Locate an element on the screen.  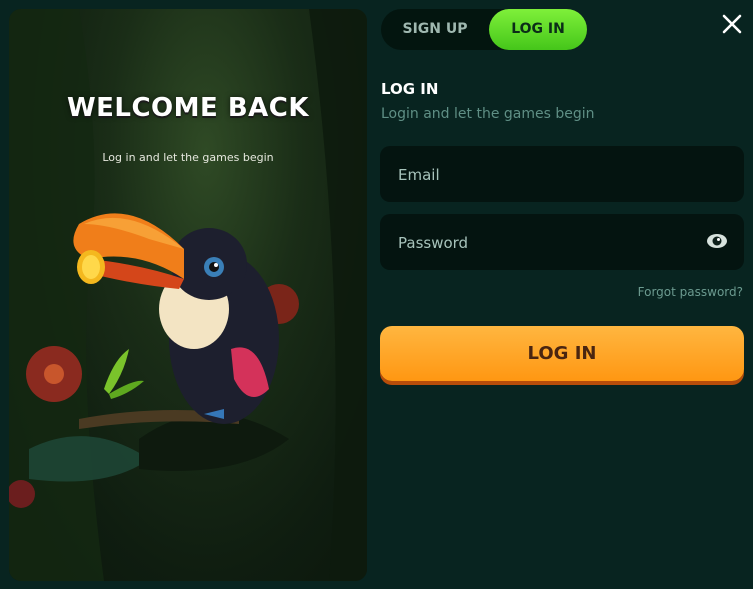
close-icon is located at coordinates (732, 24).